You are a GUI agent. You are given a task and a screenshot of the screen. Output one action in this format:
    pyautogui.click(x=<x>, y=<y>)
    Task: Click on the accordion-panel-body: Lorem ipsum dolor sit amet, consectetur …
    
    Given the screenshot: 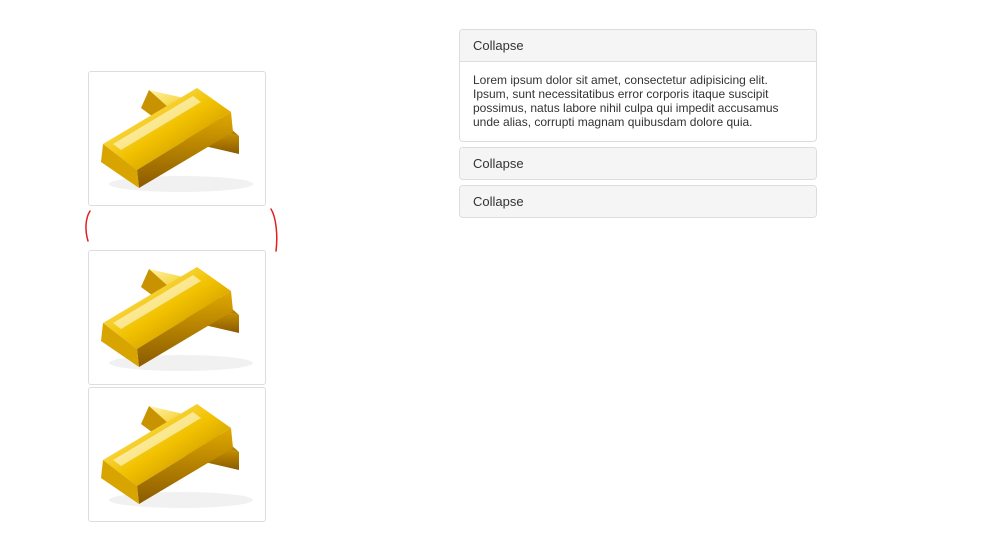 What is the action you would take?
    pyautogui.click(x=638, y=101)
    